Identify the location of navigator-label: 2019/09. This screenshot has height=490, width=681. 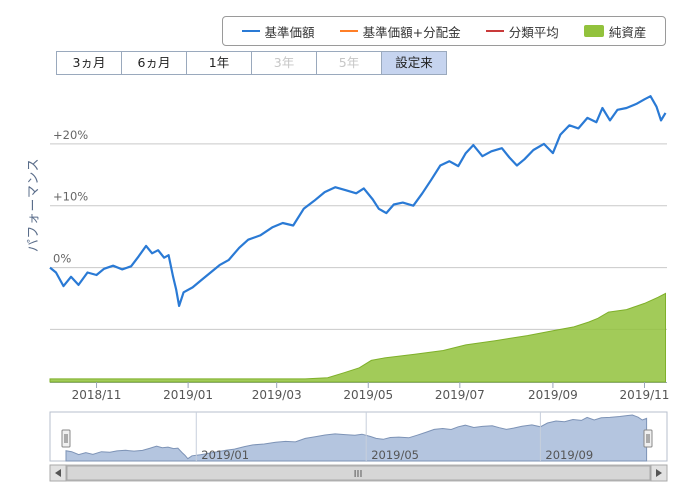
(569, 455).